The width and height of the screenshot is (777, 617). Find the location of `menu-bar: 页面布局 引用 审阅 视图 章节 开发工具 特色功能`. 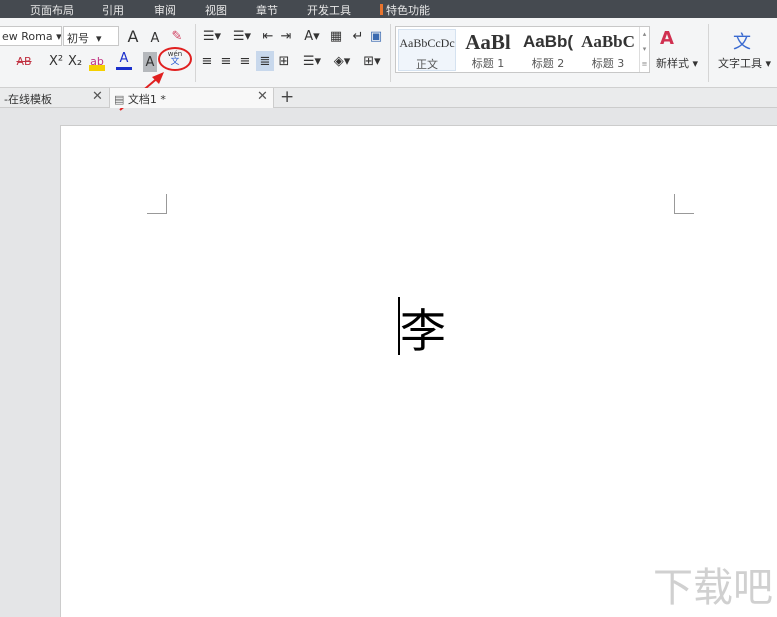

menu-bar: 页面布局 引用 审阅 视图 章节 开发工具 特色功能 is located at coordinates (388, 9).